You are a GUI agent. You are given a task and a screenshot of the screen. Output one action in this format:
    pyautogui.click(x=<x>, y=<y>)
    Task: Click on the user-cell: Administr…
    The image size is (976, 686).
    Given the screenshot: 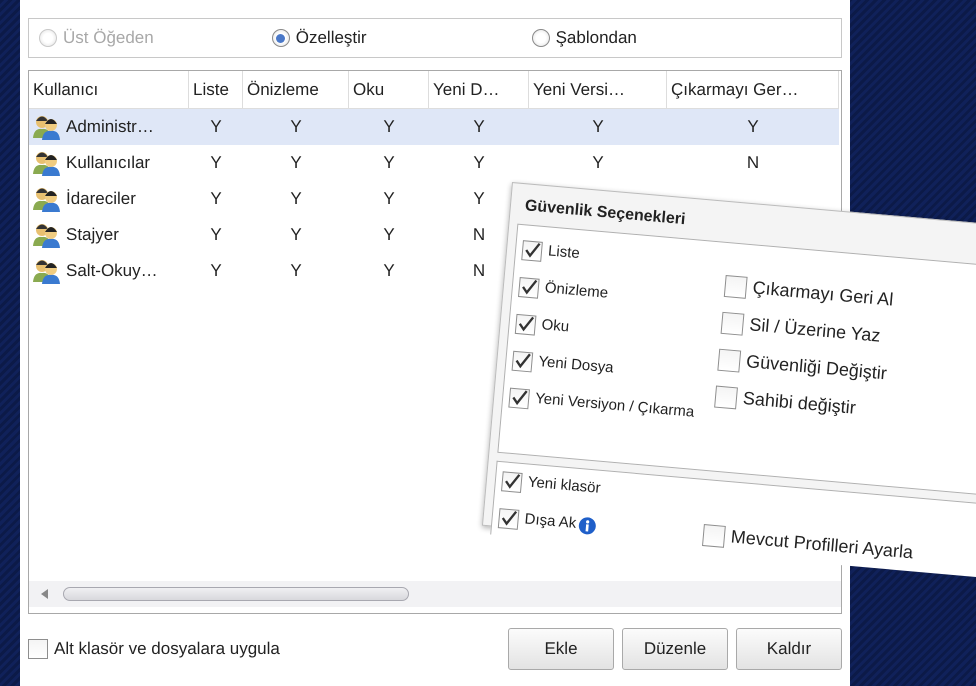 What is the action you would take?
    pyautogui.click(x=109, y=127)
    